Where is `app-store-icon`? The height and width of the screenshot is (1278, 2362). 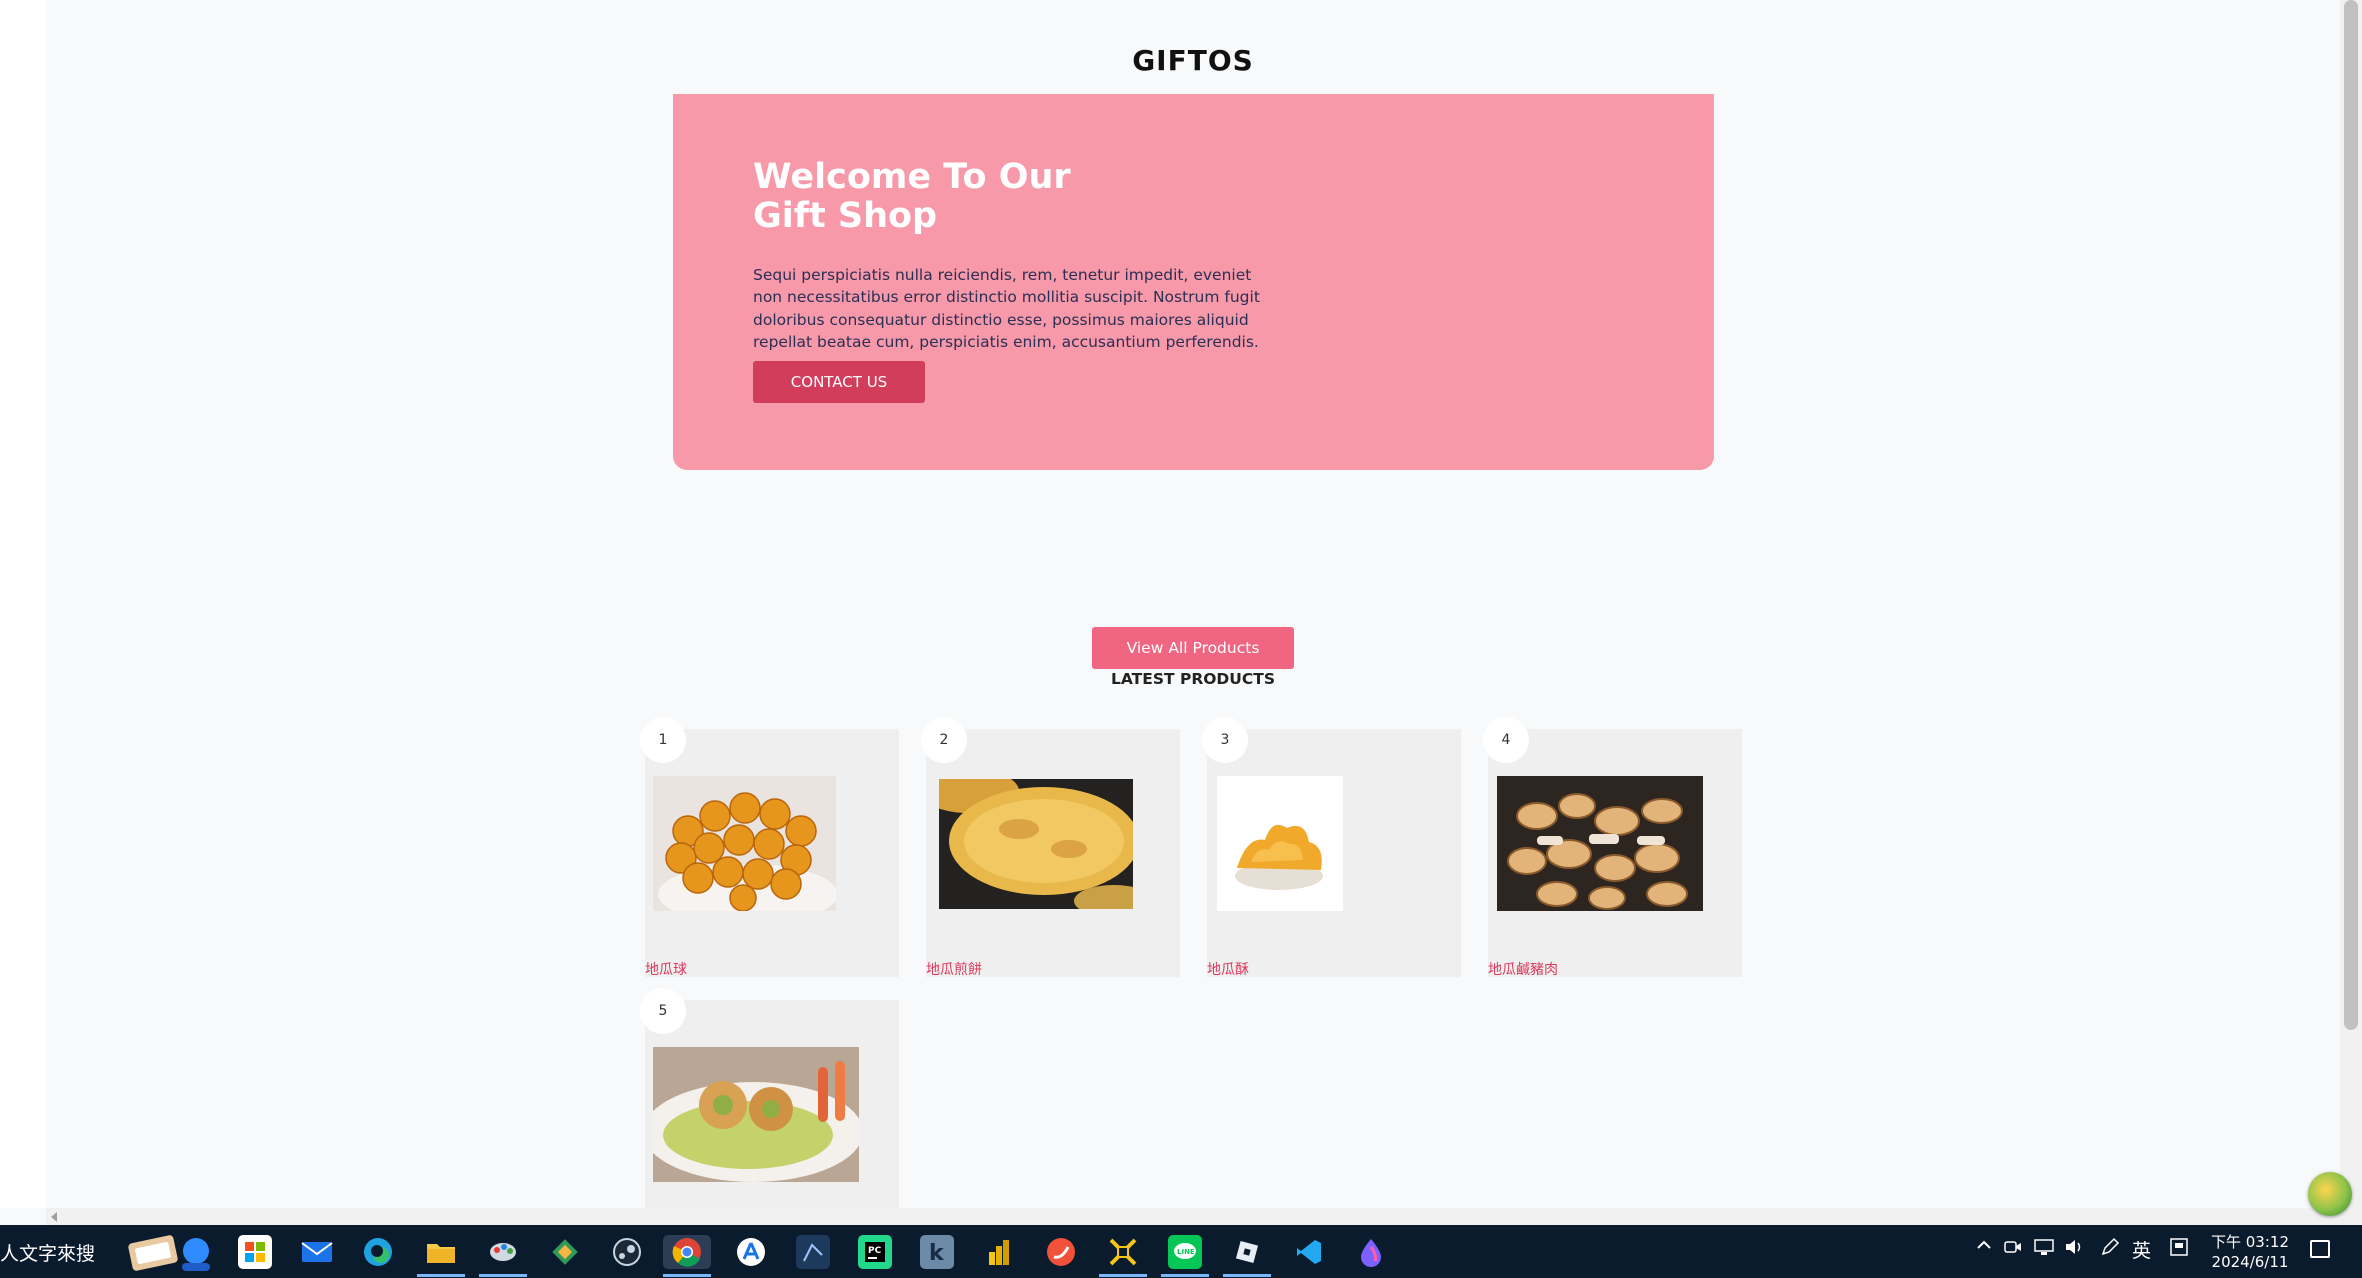 app-store-icon is located at coordinates (751, 1252).